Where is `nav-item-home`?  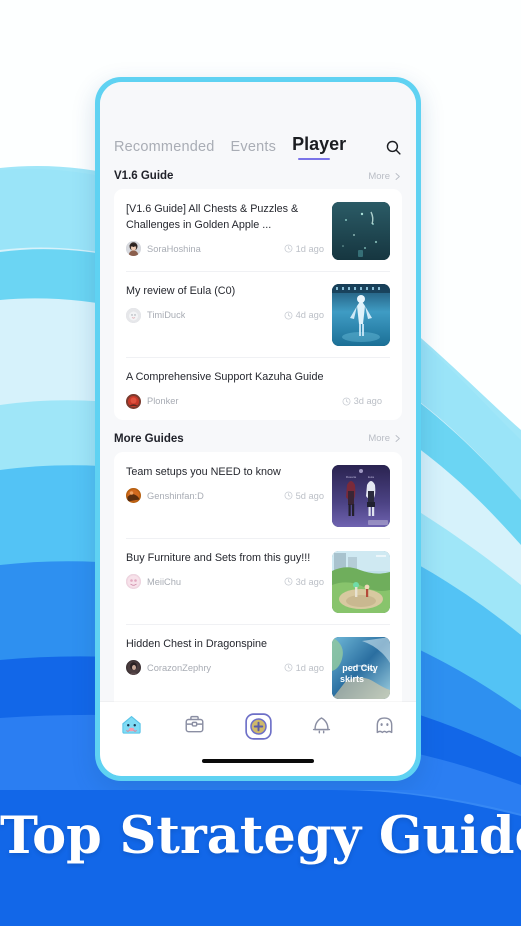
nav-item-home is located at coordinates (131, 724).